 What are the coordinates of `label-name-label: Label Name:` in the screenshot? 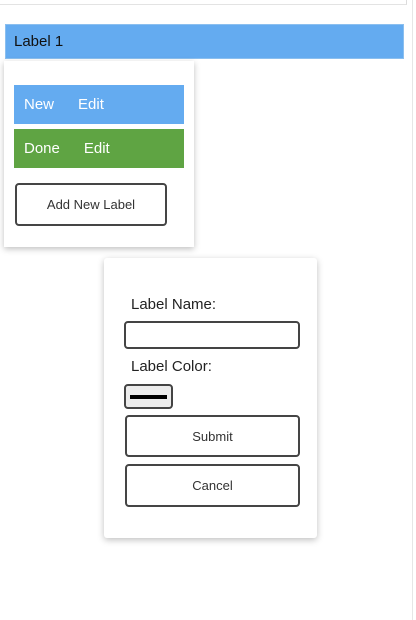 It's located at (174, 304).